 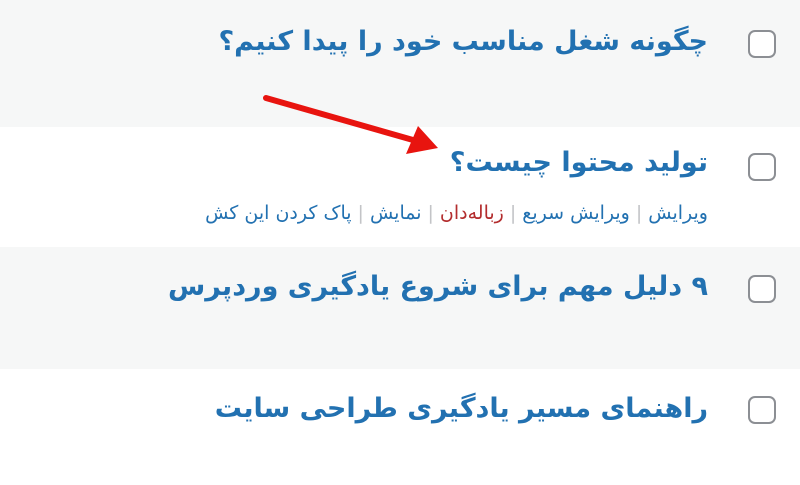 What do you see at coordinates (461, 409) in the screenshot?
I see `post-title-link: راهنمای مسیر یادگیری طراحی سایت` at bounding box center [461, 409].